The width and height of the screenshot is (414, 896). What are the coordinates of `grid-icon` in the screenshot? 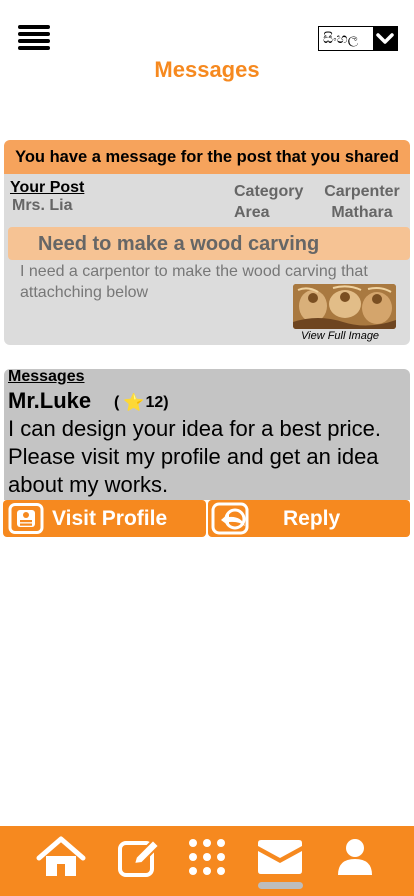 It's located at (207, 857).